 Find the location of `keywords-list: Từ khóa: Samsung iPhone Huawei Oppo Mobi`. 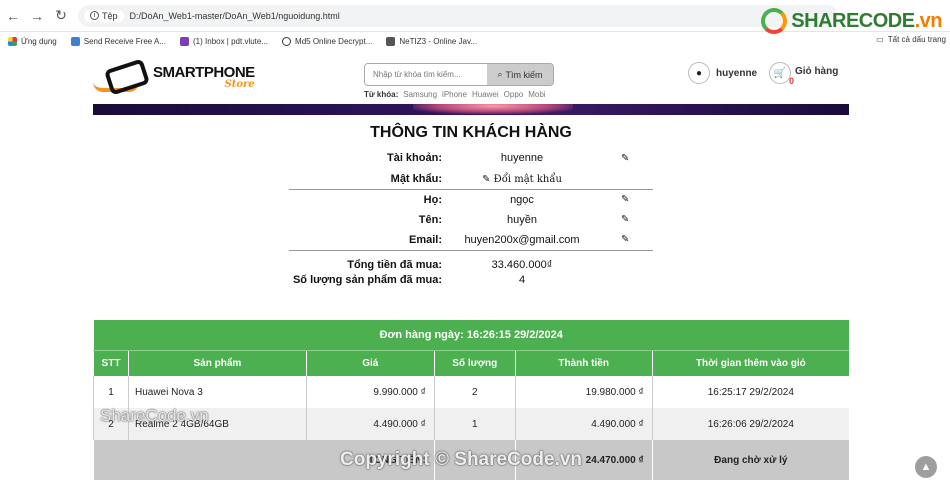

keywords-list: Từ khóa: Samsung iPhone Huawei Oppo Mobi is located at coordinates (459, 94).